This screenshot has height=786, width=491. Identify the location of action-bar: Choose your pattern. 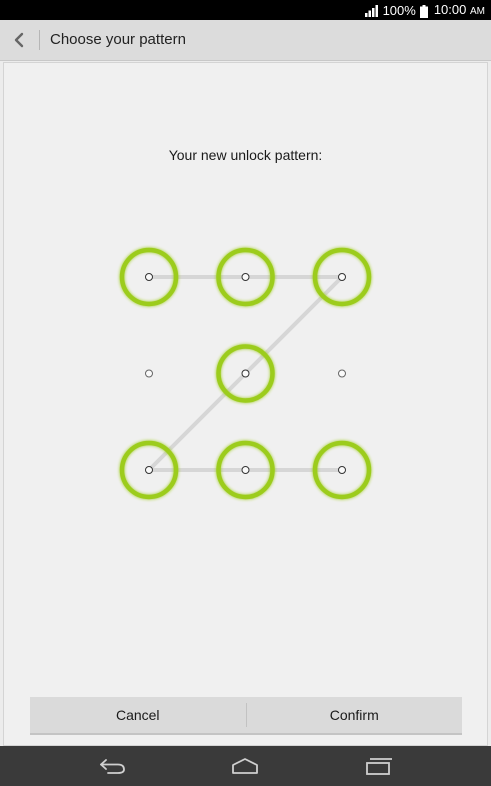
(245, 40).